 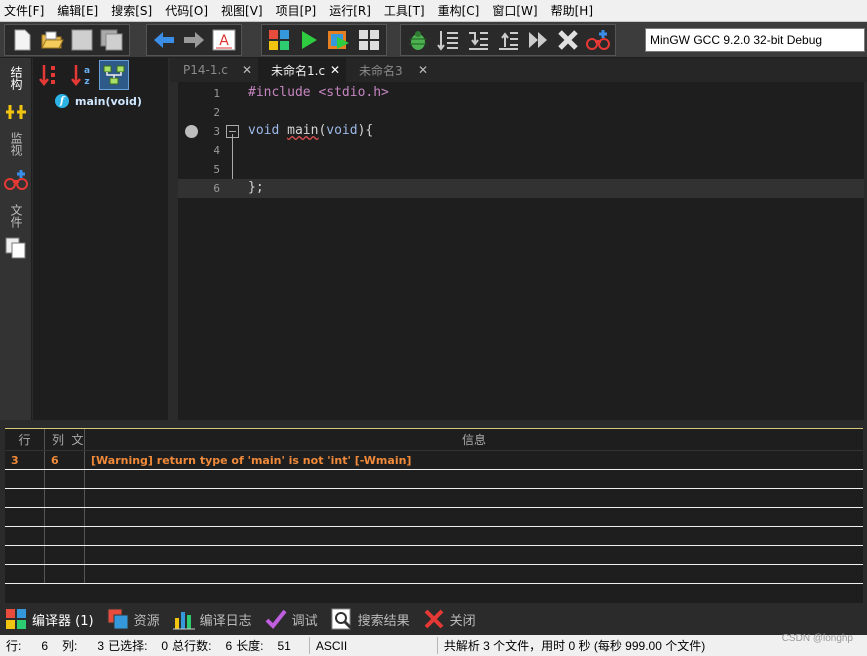 What do you see at coordinates (478, 40) in the screenshot?
I see `step-into-button` at bounding box center [478, 40].